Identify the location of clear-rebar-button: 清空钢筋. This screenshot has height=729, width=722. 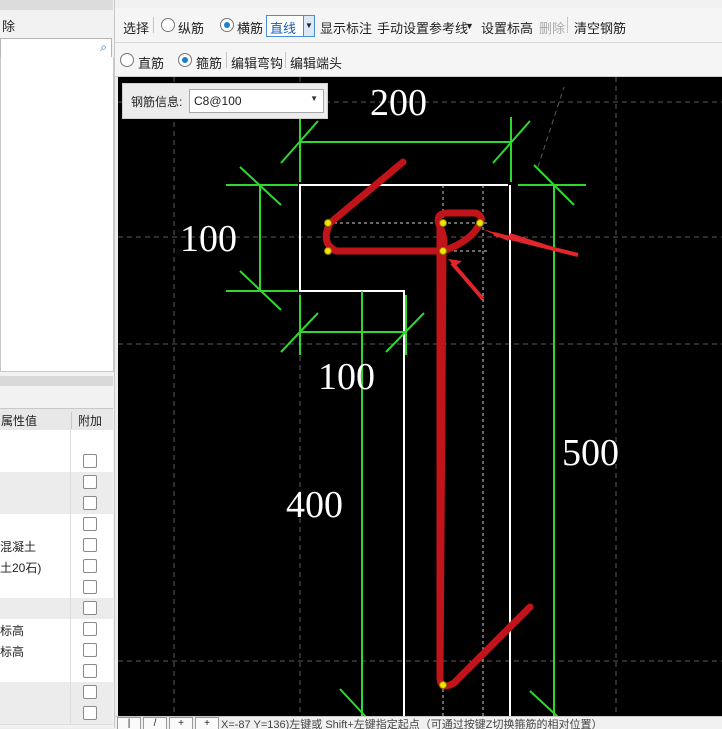
(600, 27).